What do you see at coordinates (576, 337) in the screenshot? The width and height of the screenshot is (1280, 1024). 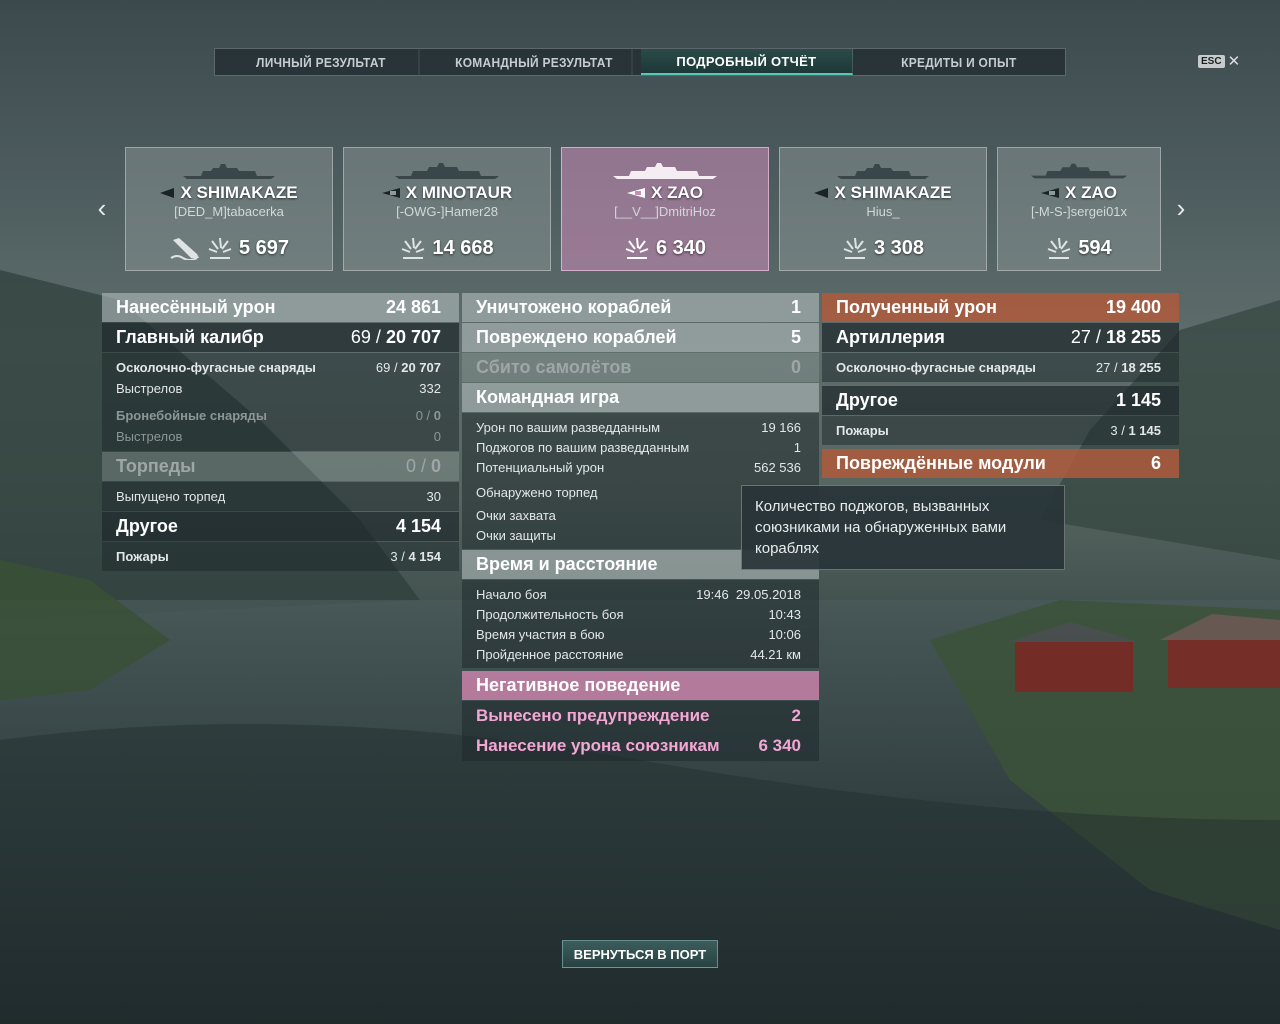 I see `row-label: Повреждено кораблей` at bounding box center [576, 337].